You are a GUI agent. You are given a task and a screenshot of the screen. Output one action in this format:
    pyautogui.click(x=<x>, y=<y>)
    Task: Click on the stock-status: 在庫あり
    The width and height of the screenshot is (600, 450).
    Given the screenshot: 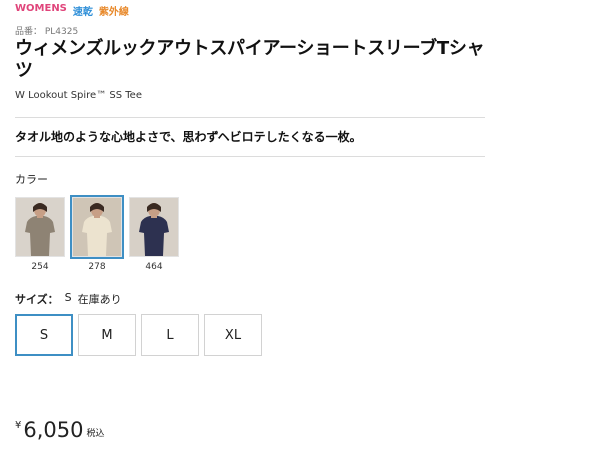 What is the action you would take?
    pyautogui.click(x=99, y=299)
    